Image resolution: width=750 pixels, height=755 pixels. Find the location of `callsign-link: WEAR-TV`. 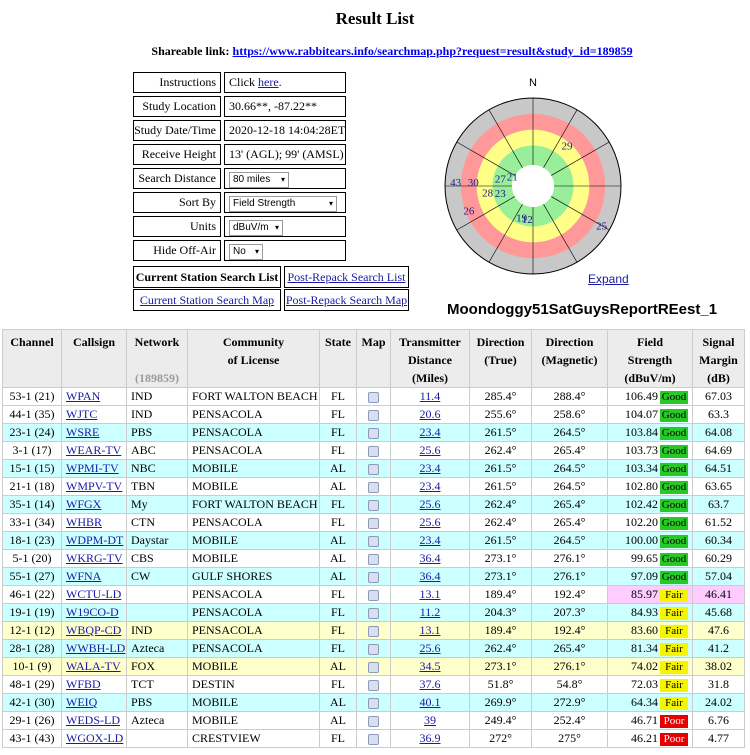

callsign-link: WEAR-TV is located at coordinates (93, 450).